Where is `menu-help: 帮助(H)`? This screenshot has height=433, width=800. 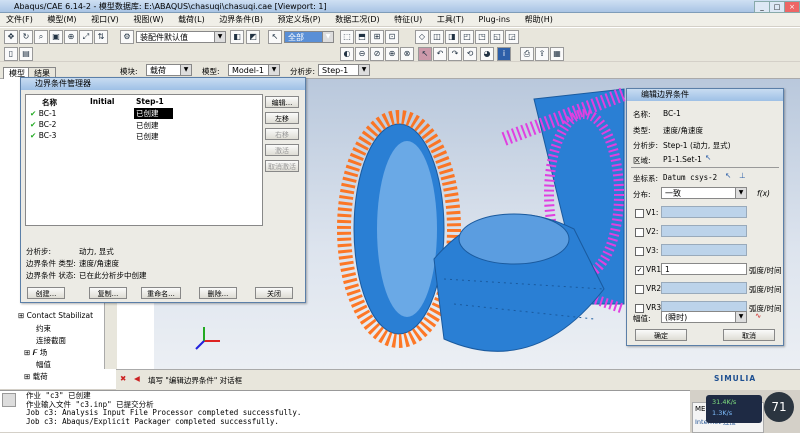 menu-help: 帮助(H) is located at coordinates (539, 19).